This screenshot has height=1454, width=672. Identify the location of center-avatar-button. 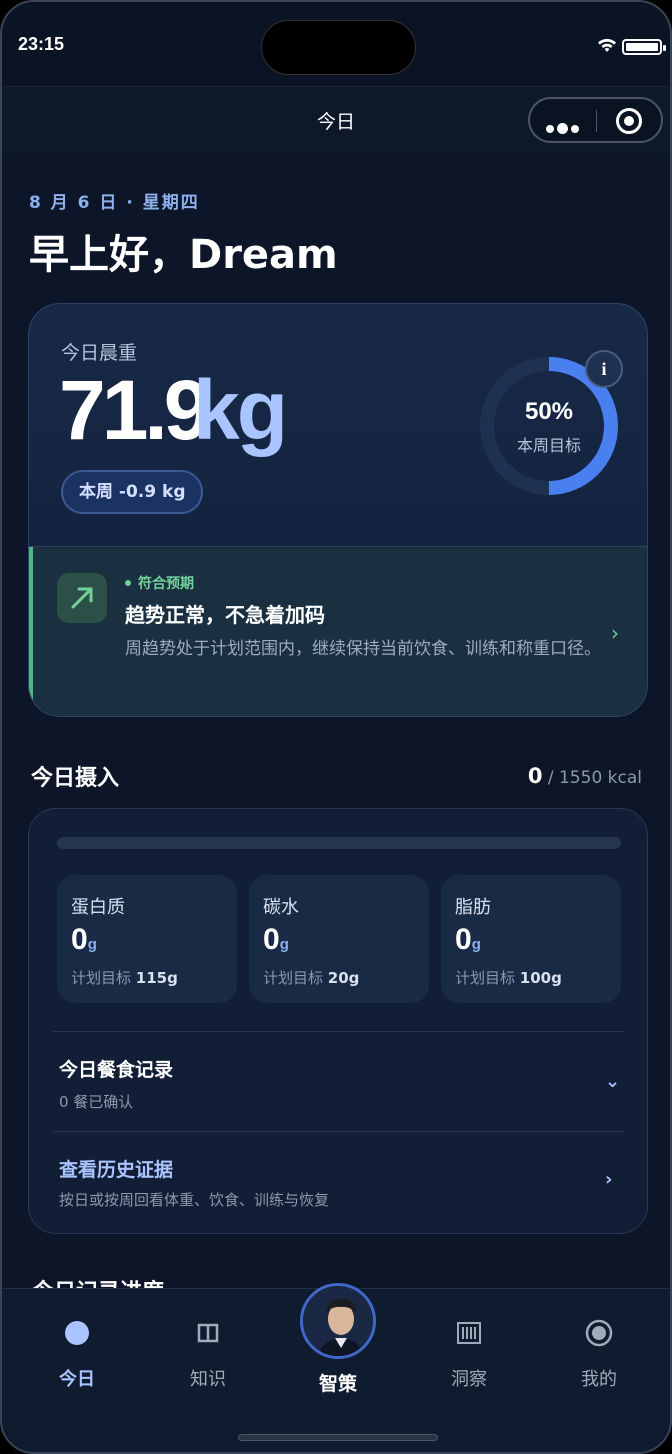
(338, 1321).